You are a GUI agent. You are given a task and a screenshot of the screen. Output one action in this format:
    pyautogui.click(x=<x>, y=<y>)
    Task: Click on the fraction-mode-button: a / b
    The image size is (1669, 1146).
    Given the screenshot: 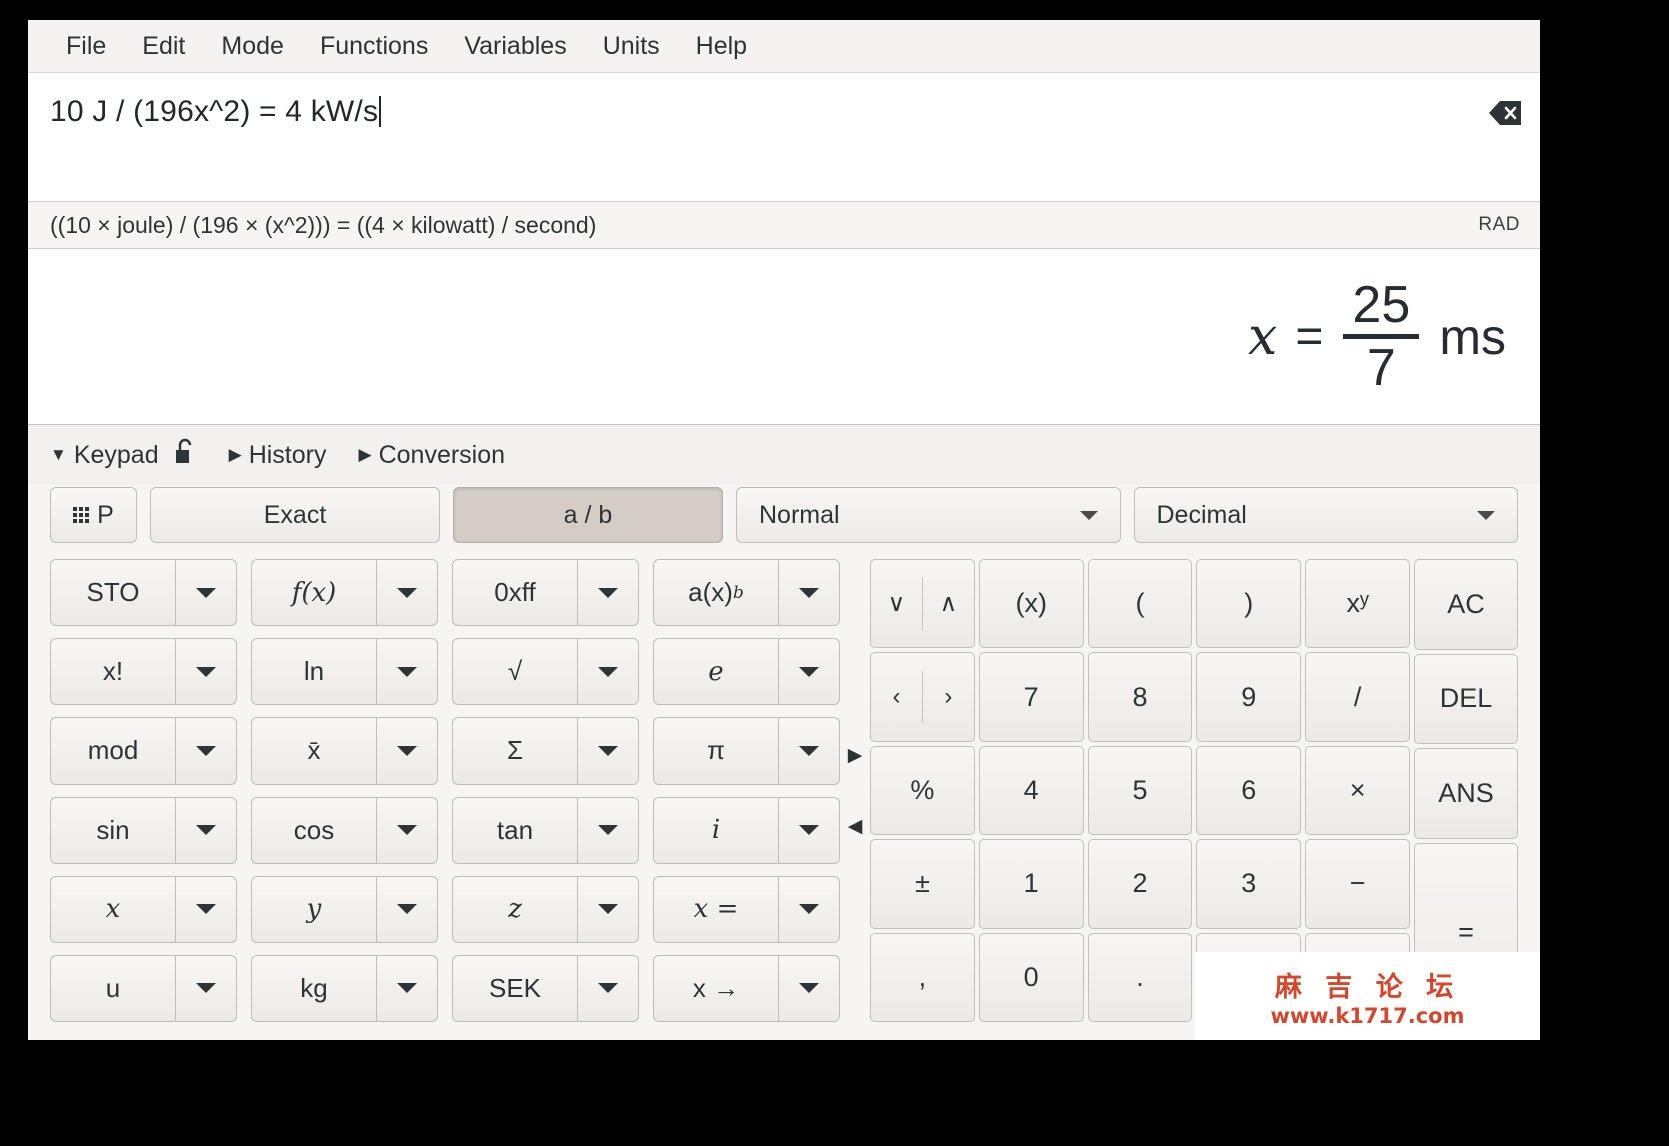 What is the action you would take?
    pyautogui.click(x=588, y=515)
    